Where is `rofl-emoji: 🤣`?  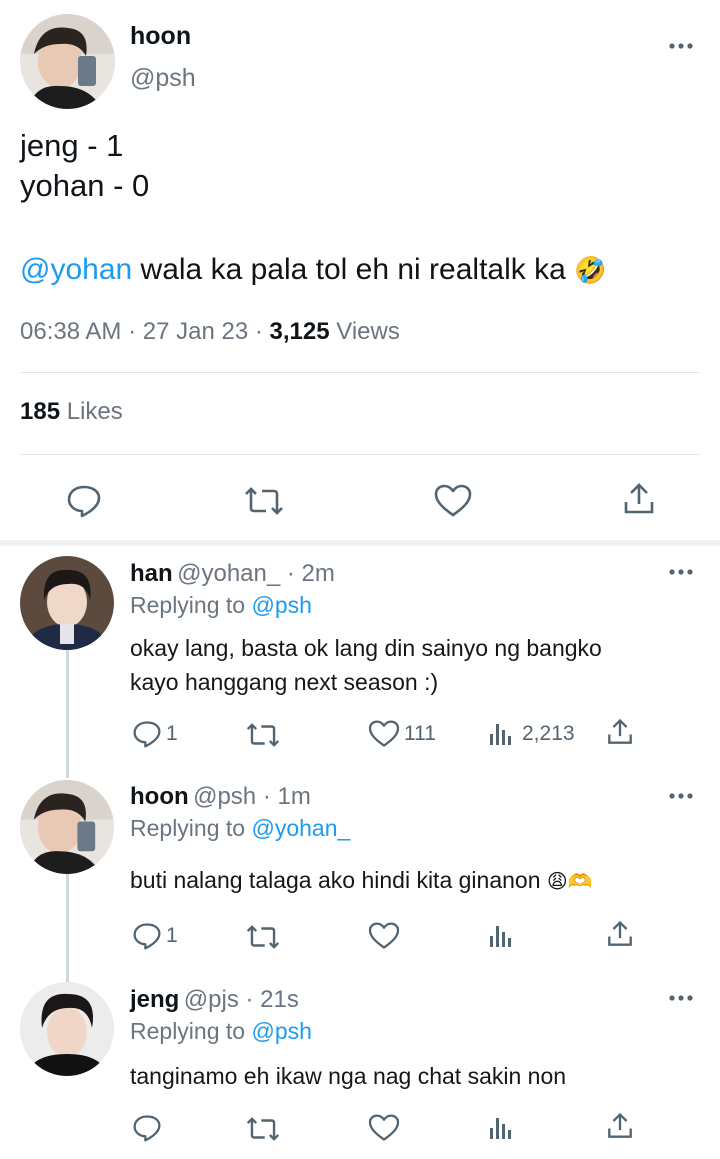
rofl-emoji: 🤣 is located at coordinates (590, 270).